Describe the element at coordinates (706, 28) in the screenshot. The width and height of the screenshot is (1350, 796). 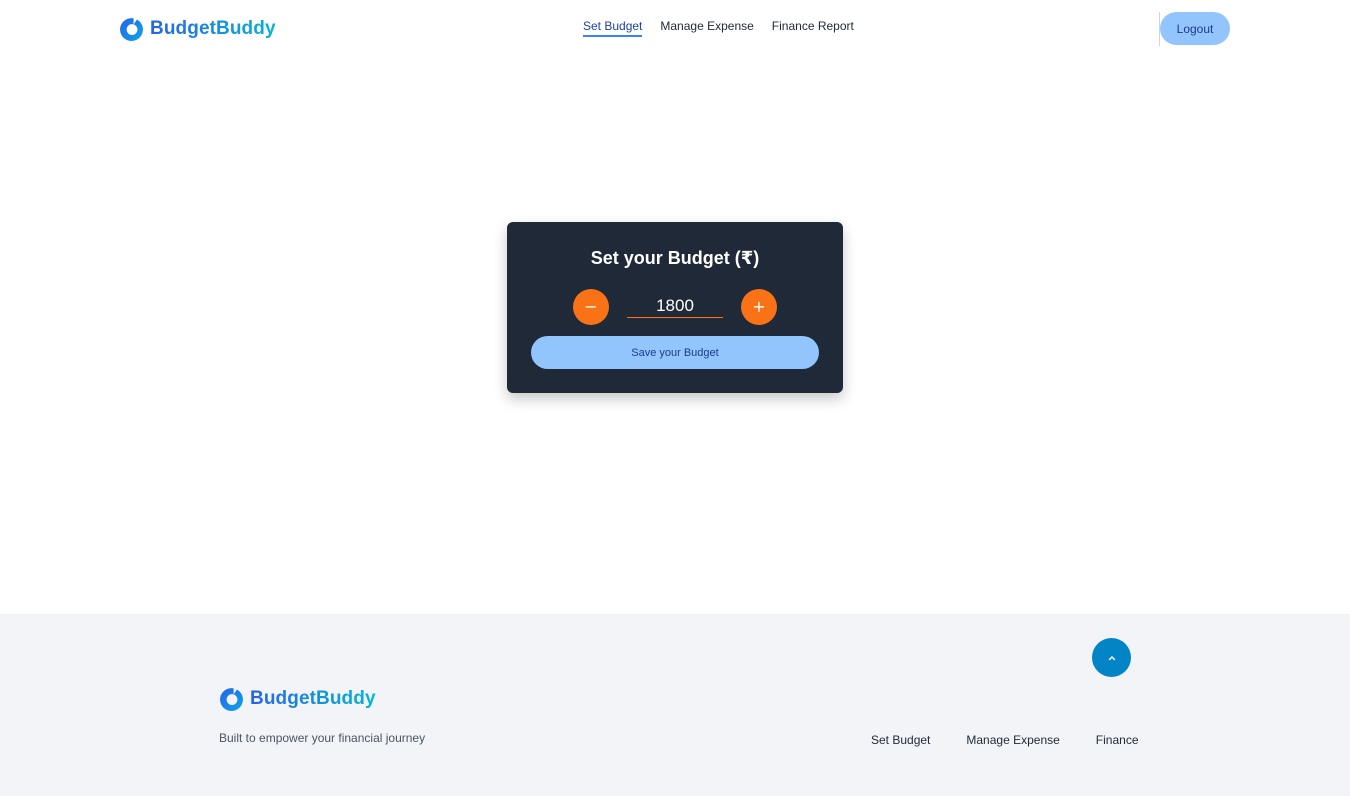
I see `nav-manage-expense: Manage Expense` at that location.